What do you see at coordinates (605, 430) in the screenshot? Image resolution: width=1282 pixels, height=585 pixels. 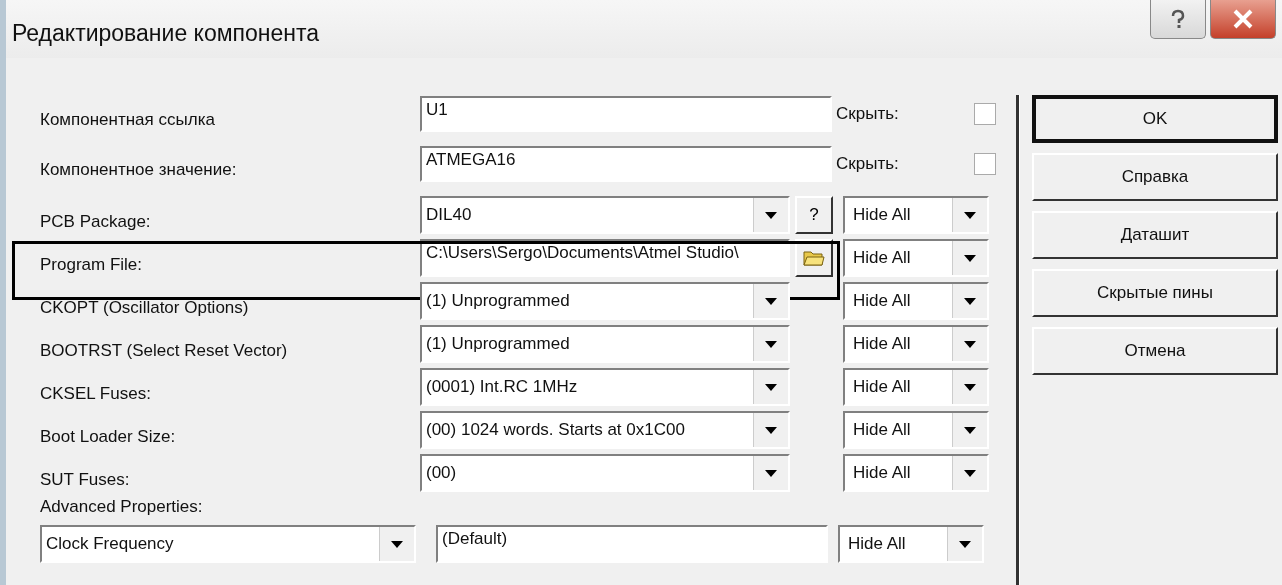 I see `dropdown: (00) 1024 words. Starts at 0x1C00` at bounding box center [605, 430].